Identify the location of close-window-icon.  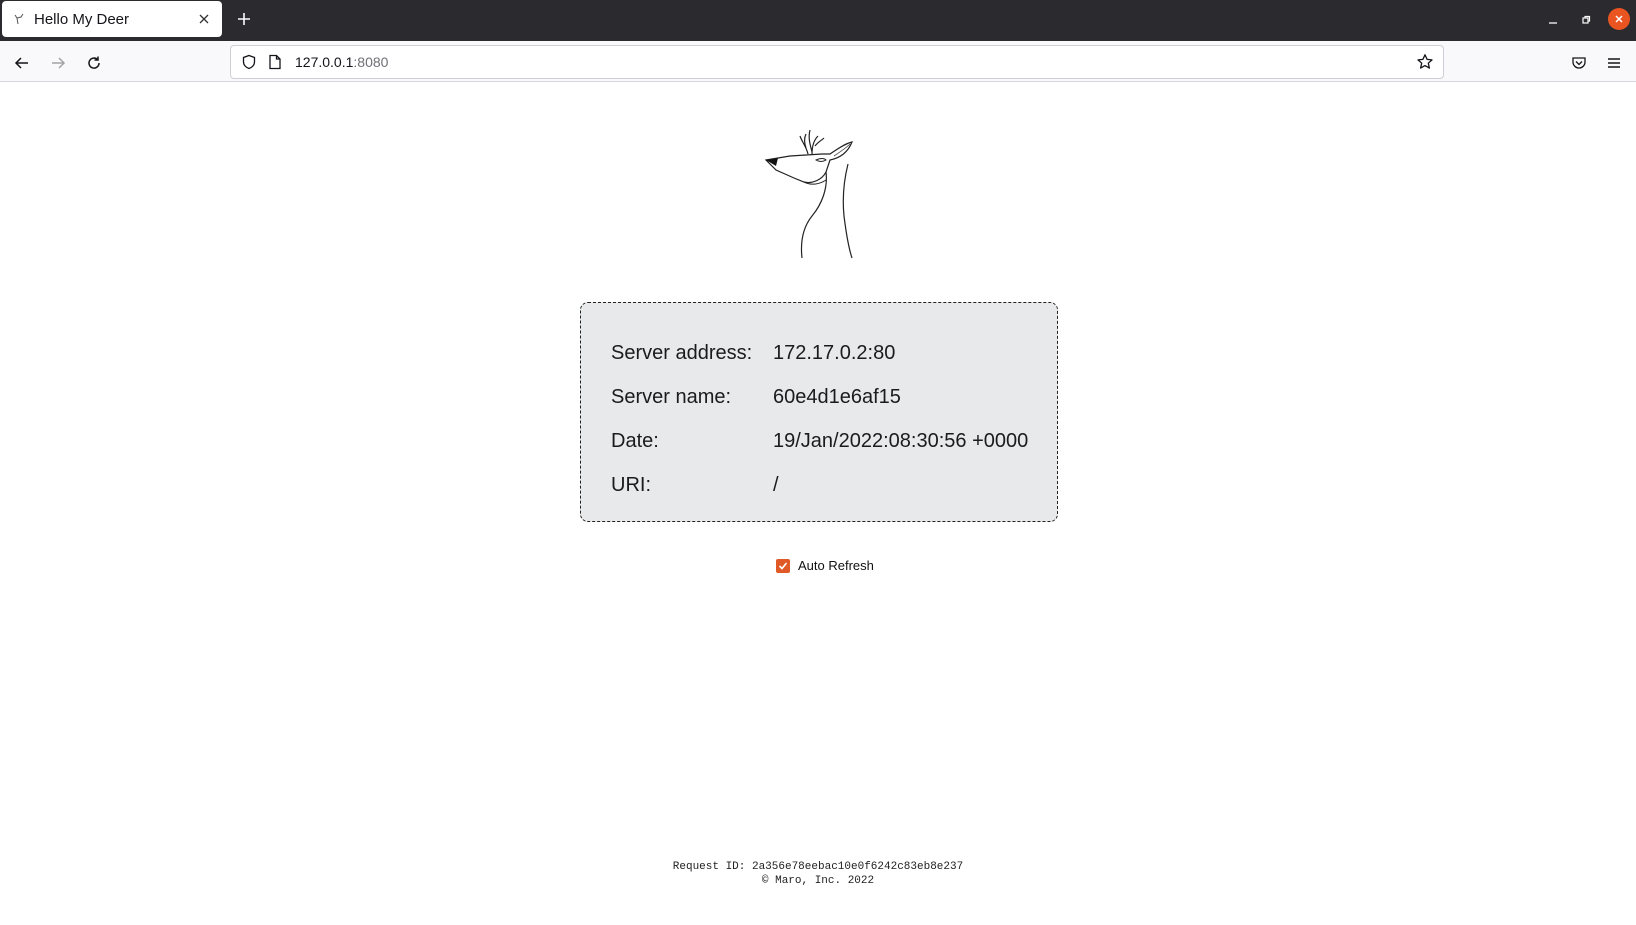
(1619, 19).